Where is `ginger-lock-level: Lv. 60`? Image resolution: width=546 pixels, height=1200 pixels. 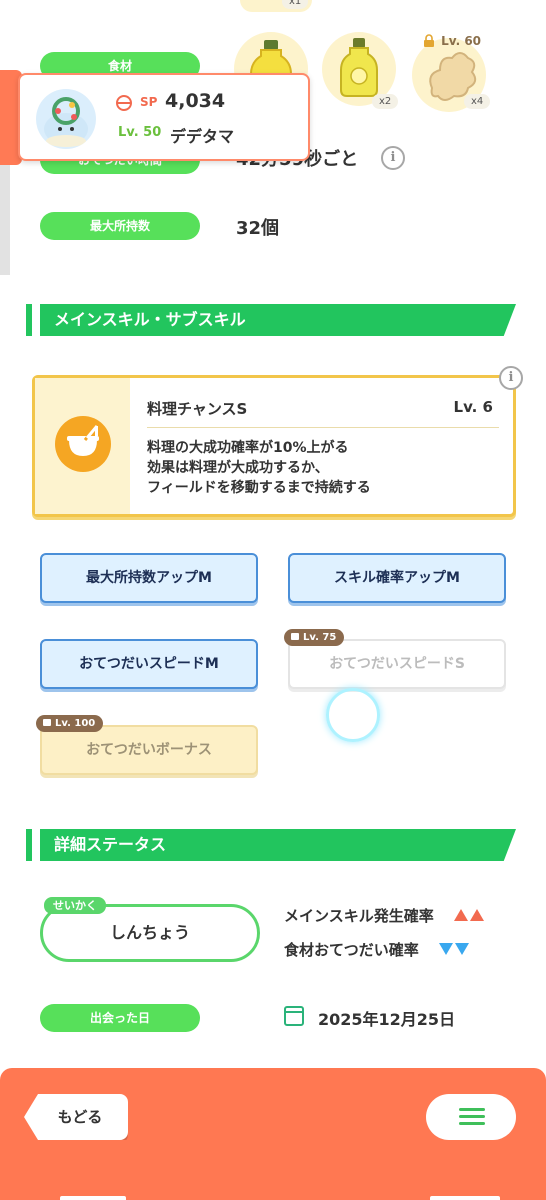 ginger-lock-level: Lv. 60 is located at coordinates (461, 41).